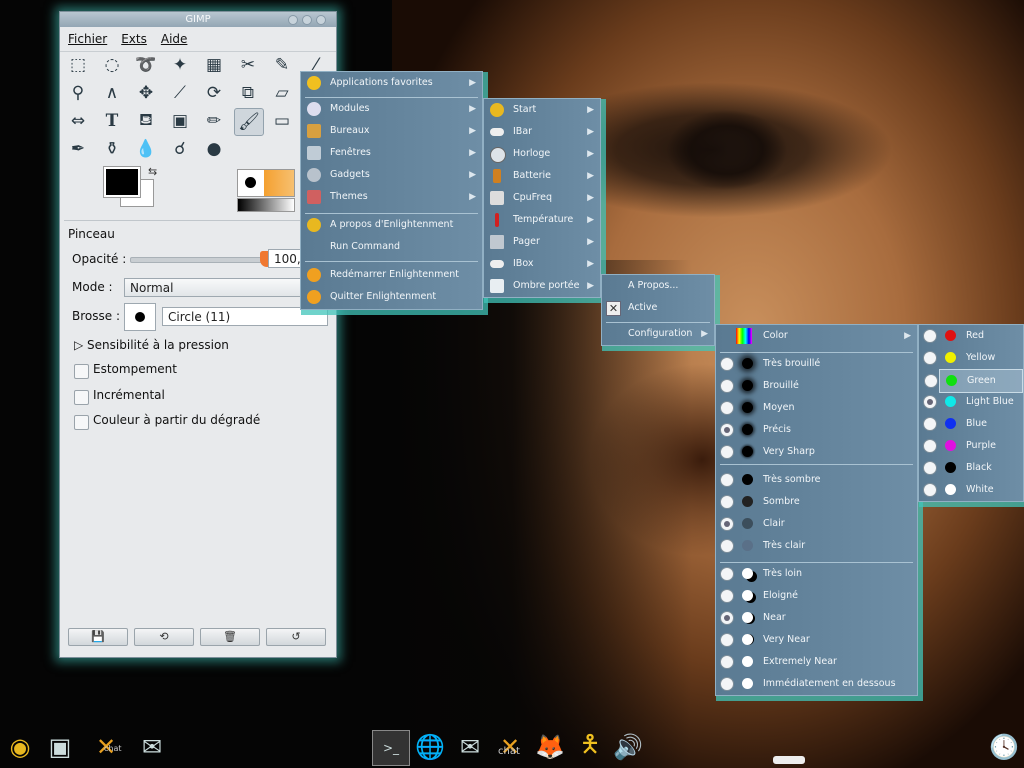 The width and height of the screenshot is (1024, 768). Describe the element at coordinates (971, 424) in the screenshot. I see `menu-item-color-blue: Blue` at that location.